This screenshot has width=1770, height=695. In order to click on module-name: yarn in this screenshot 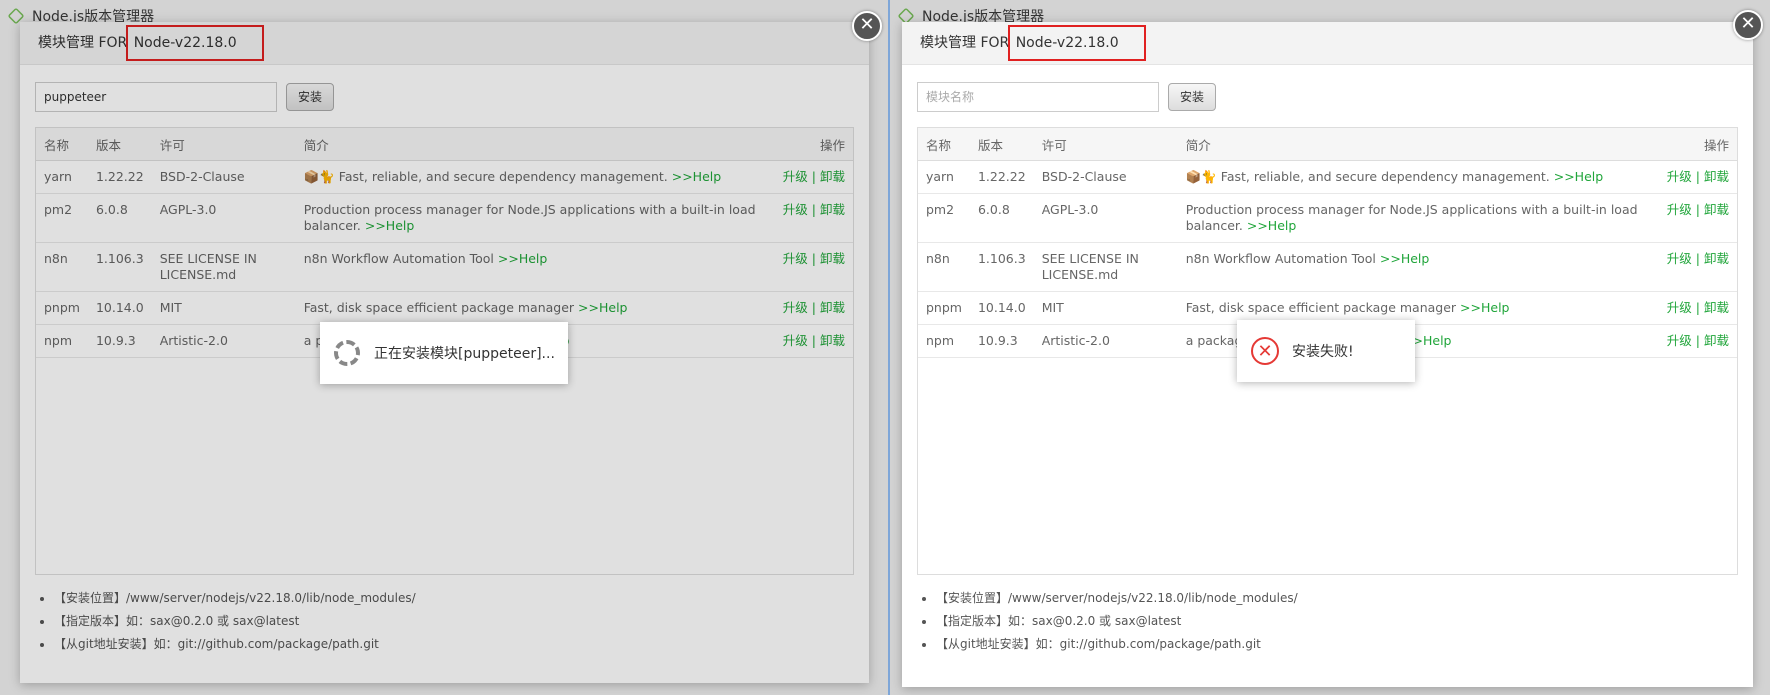, I will do `click(944, 177)`.